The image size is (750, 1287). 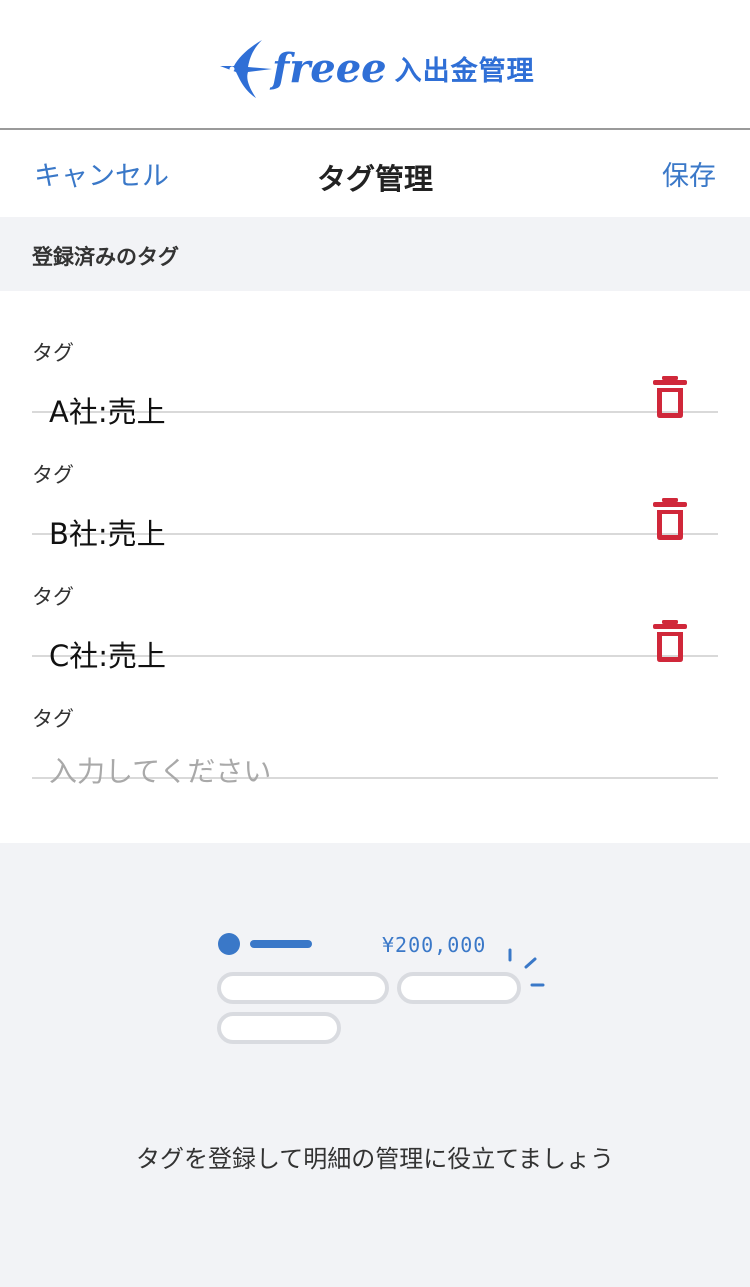 I want to click on app-header: freee 入出金管理, so click(x=375, y=65).